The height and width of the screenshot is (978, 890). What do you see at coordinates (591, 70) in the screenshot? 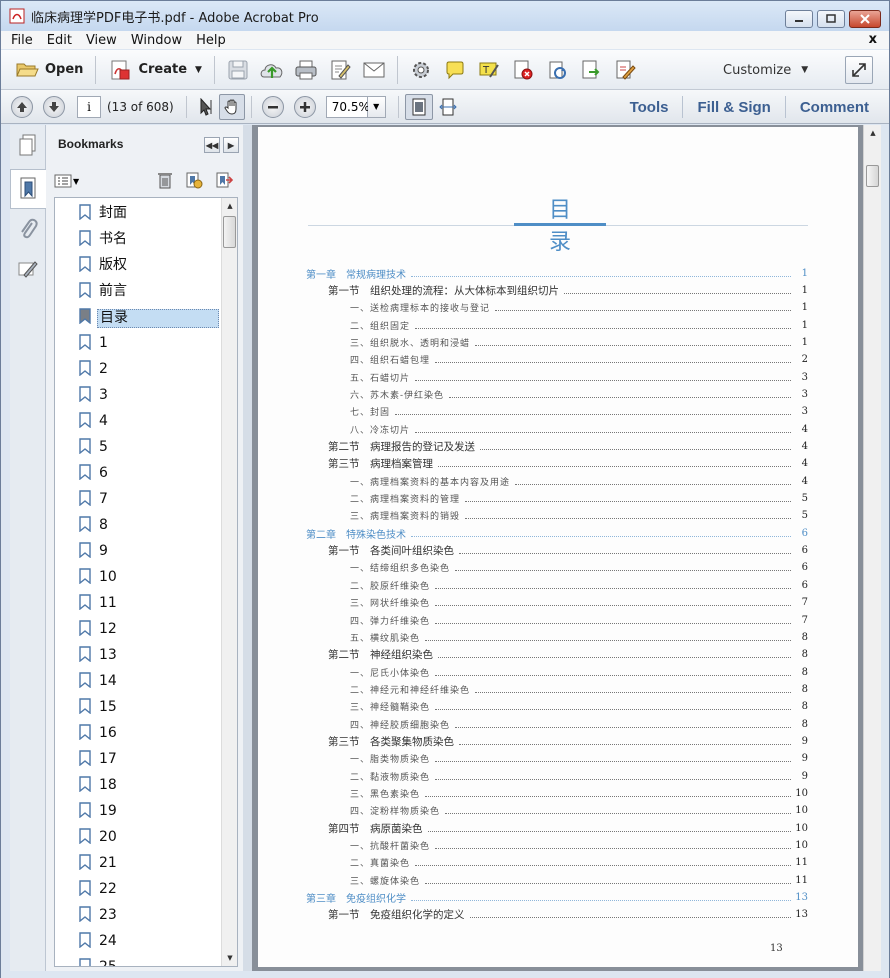
I see `export-button` at bounding box center [591, 70].